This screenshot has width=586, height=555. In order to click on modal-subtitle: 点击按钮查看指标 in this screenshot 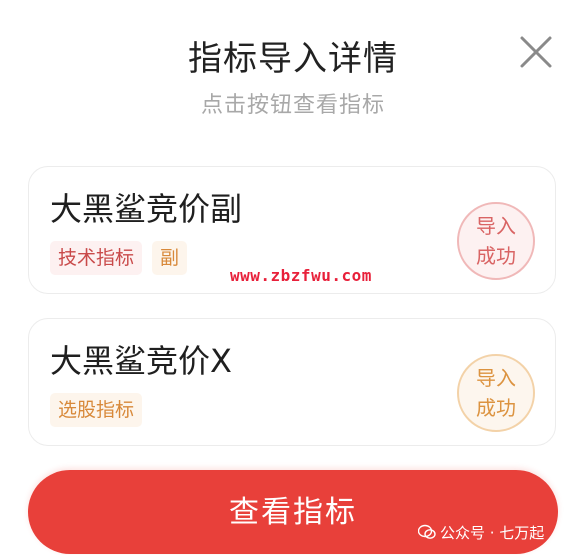, I will do `click(292, 105)`.